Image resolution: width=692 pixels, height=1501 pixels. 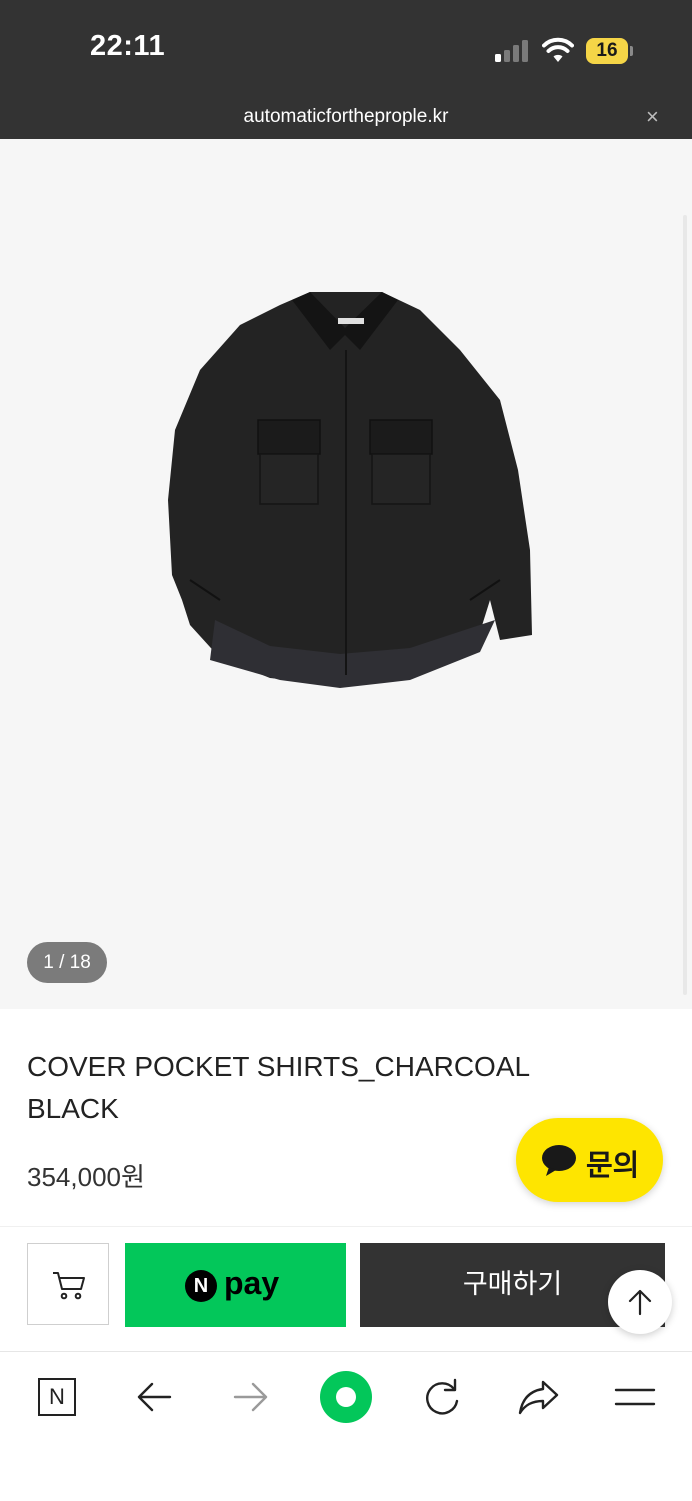 What do you see at coordinates (252, 1283) in the screenshot?
I see `naver-pay-label: pay` at bounding box center [252, 1283].